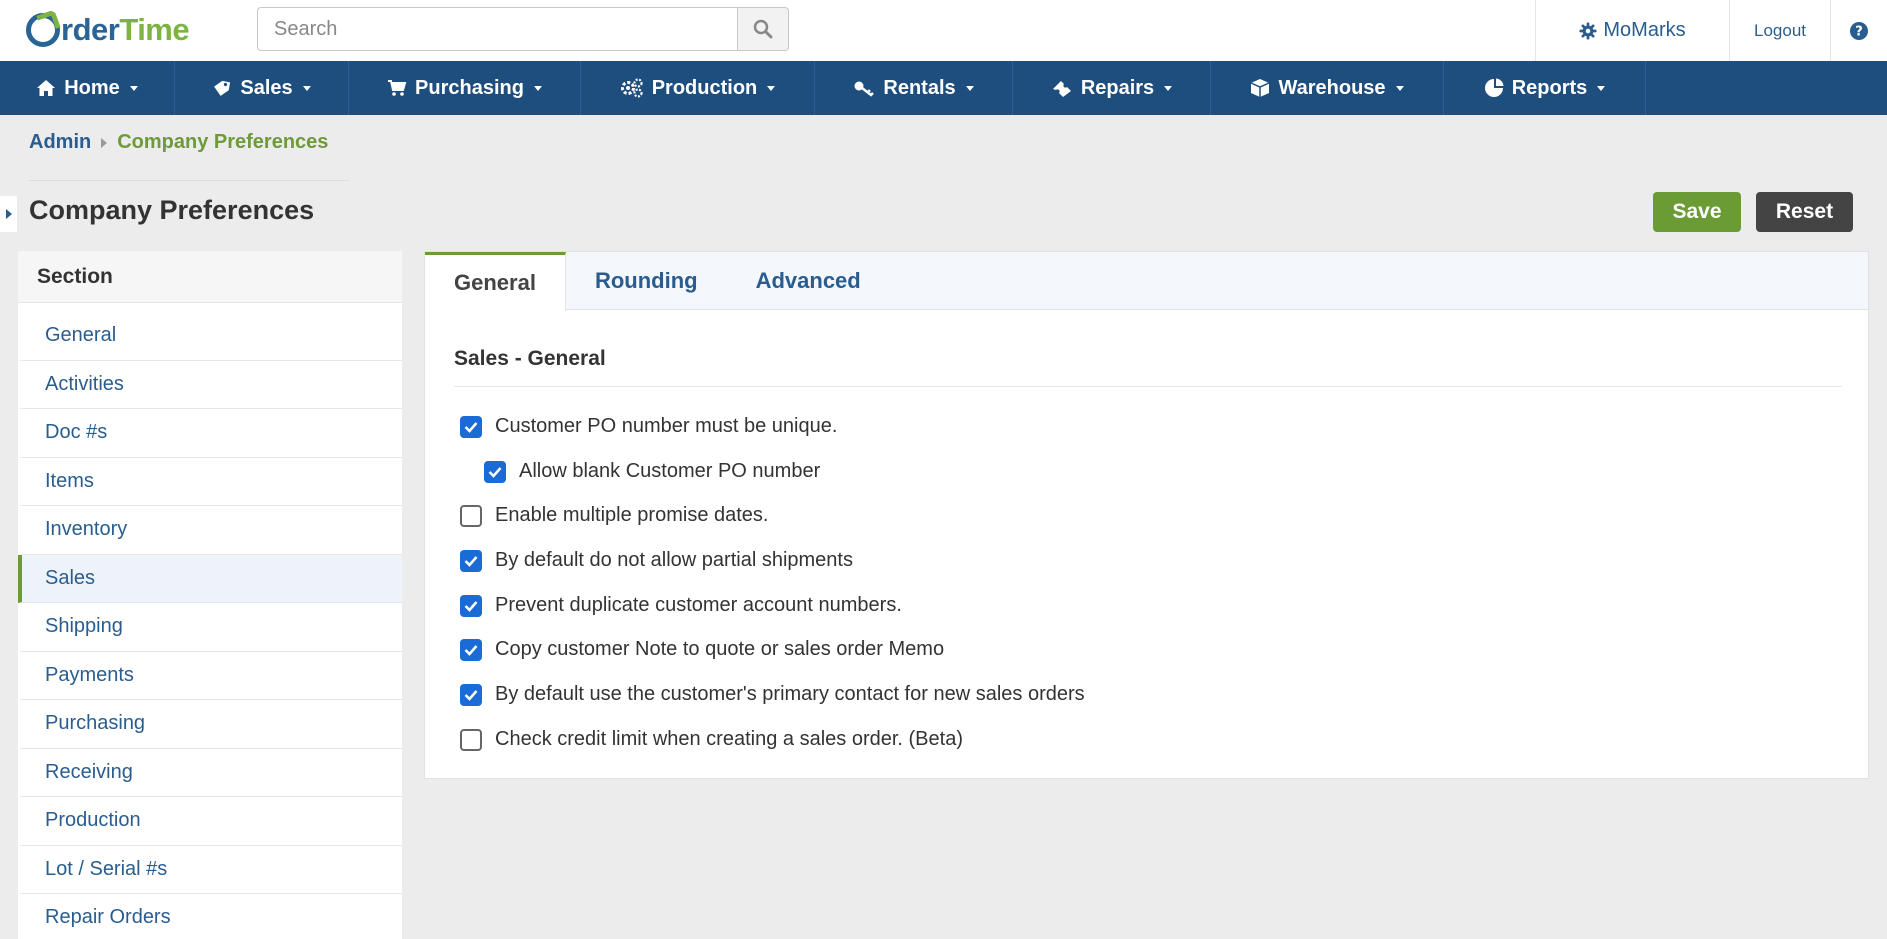 The width and height of the screenshot is (1887, 939). I want to click on home-icon, so click(46, 88).